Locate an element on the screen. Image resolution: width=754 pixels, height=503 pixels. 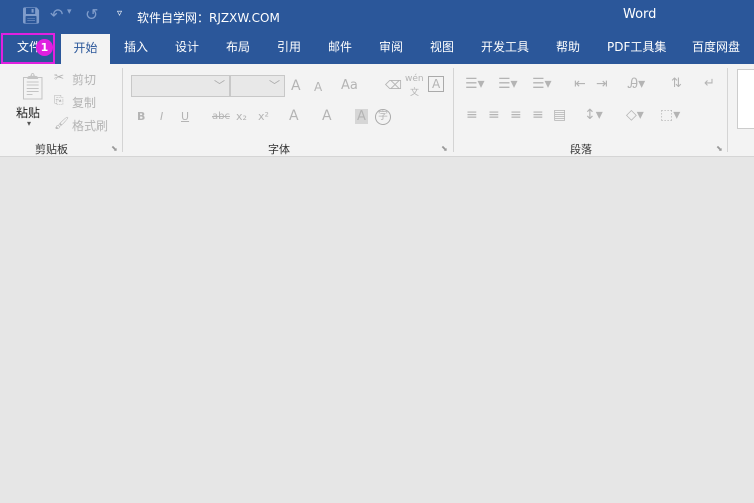
shading-button: ◇▾ is located at coordinates (635, 115).